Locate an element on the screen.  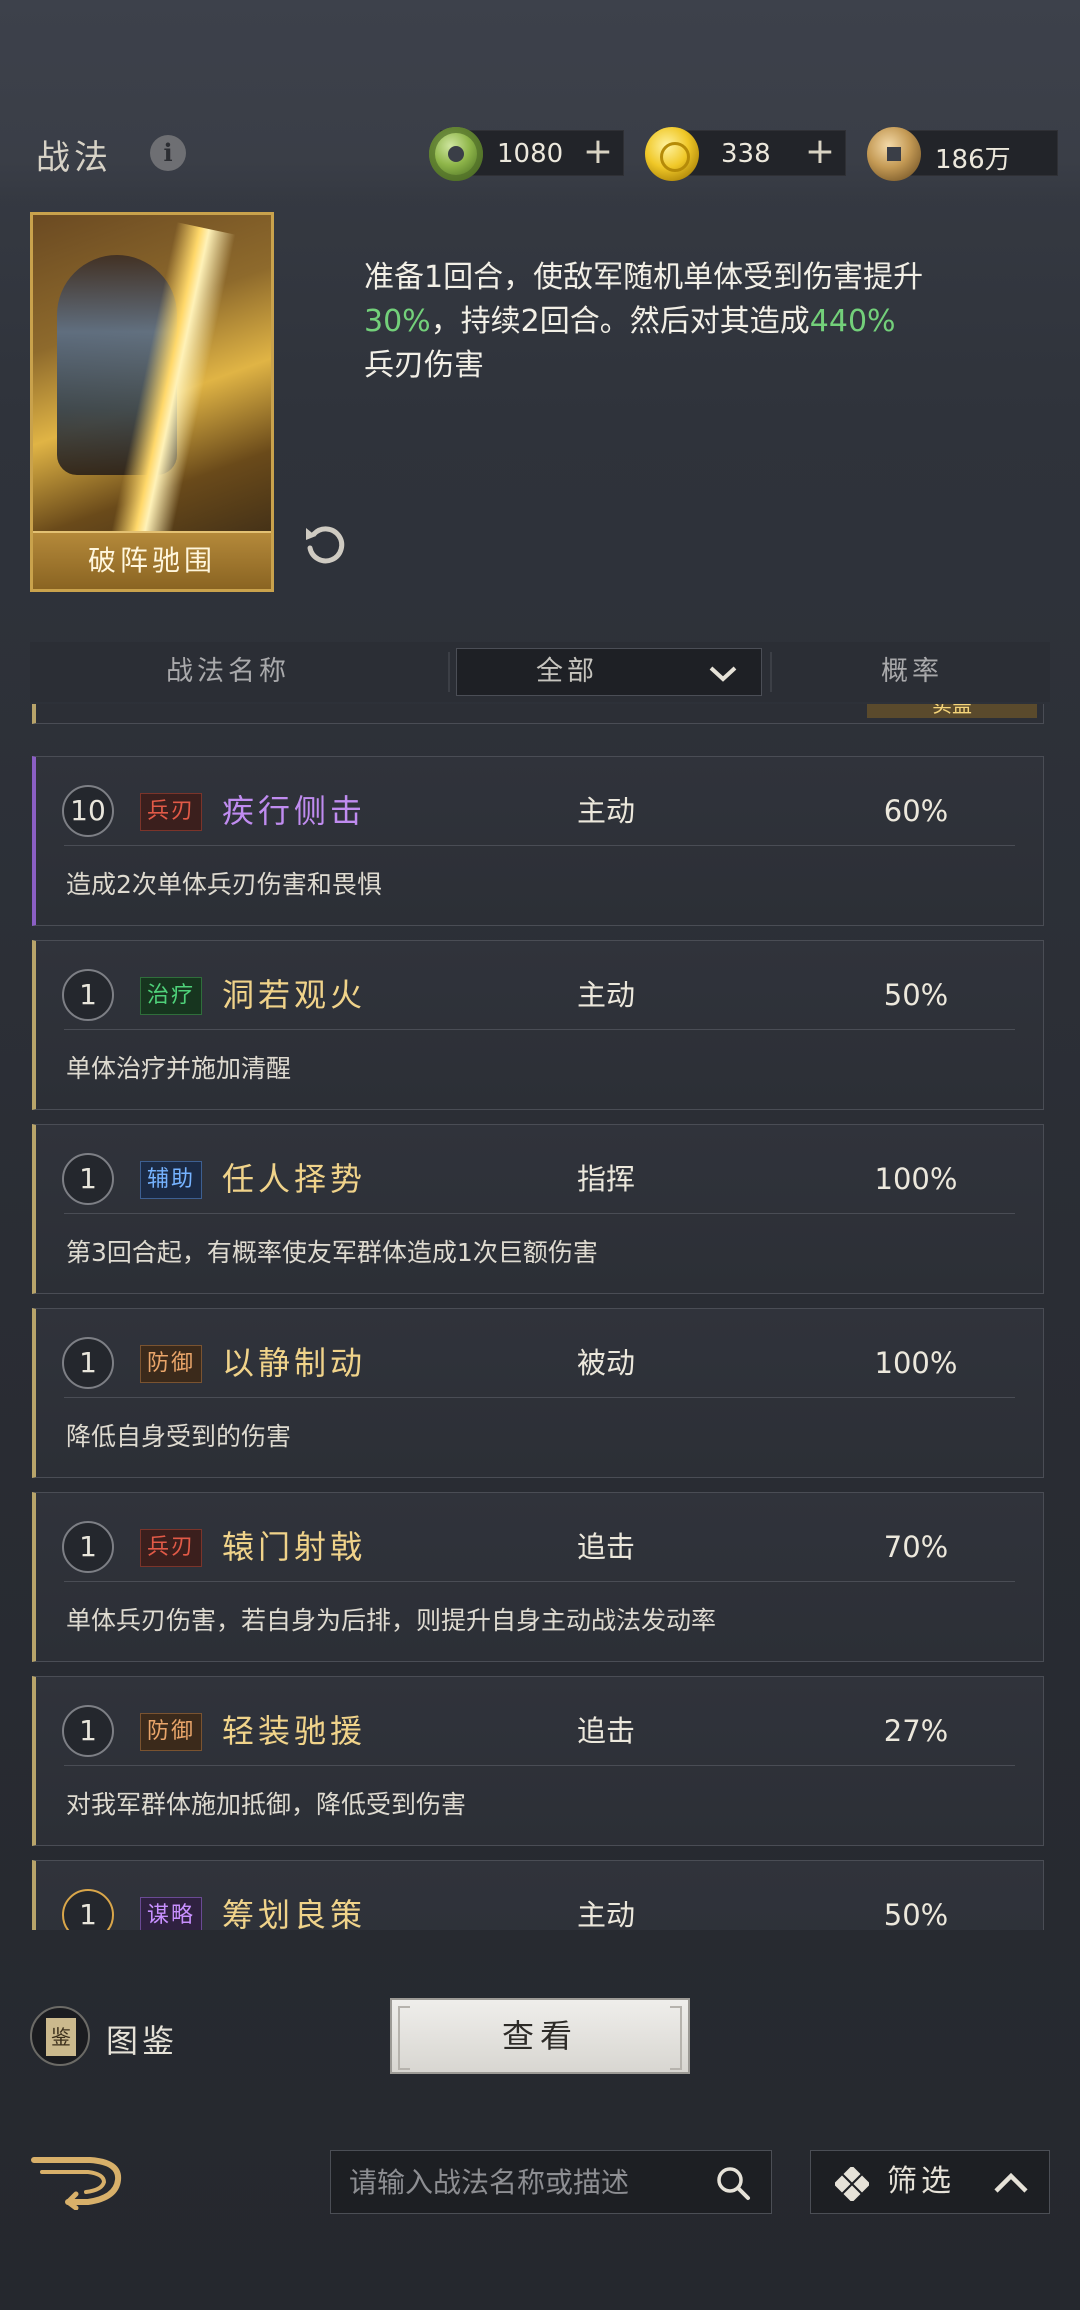
jade-resource: 1080 + is located at coordinates (526, 154).